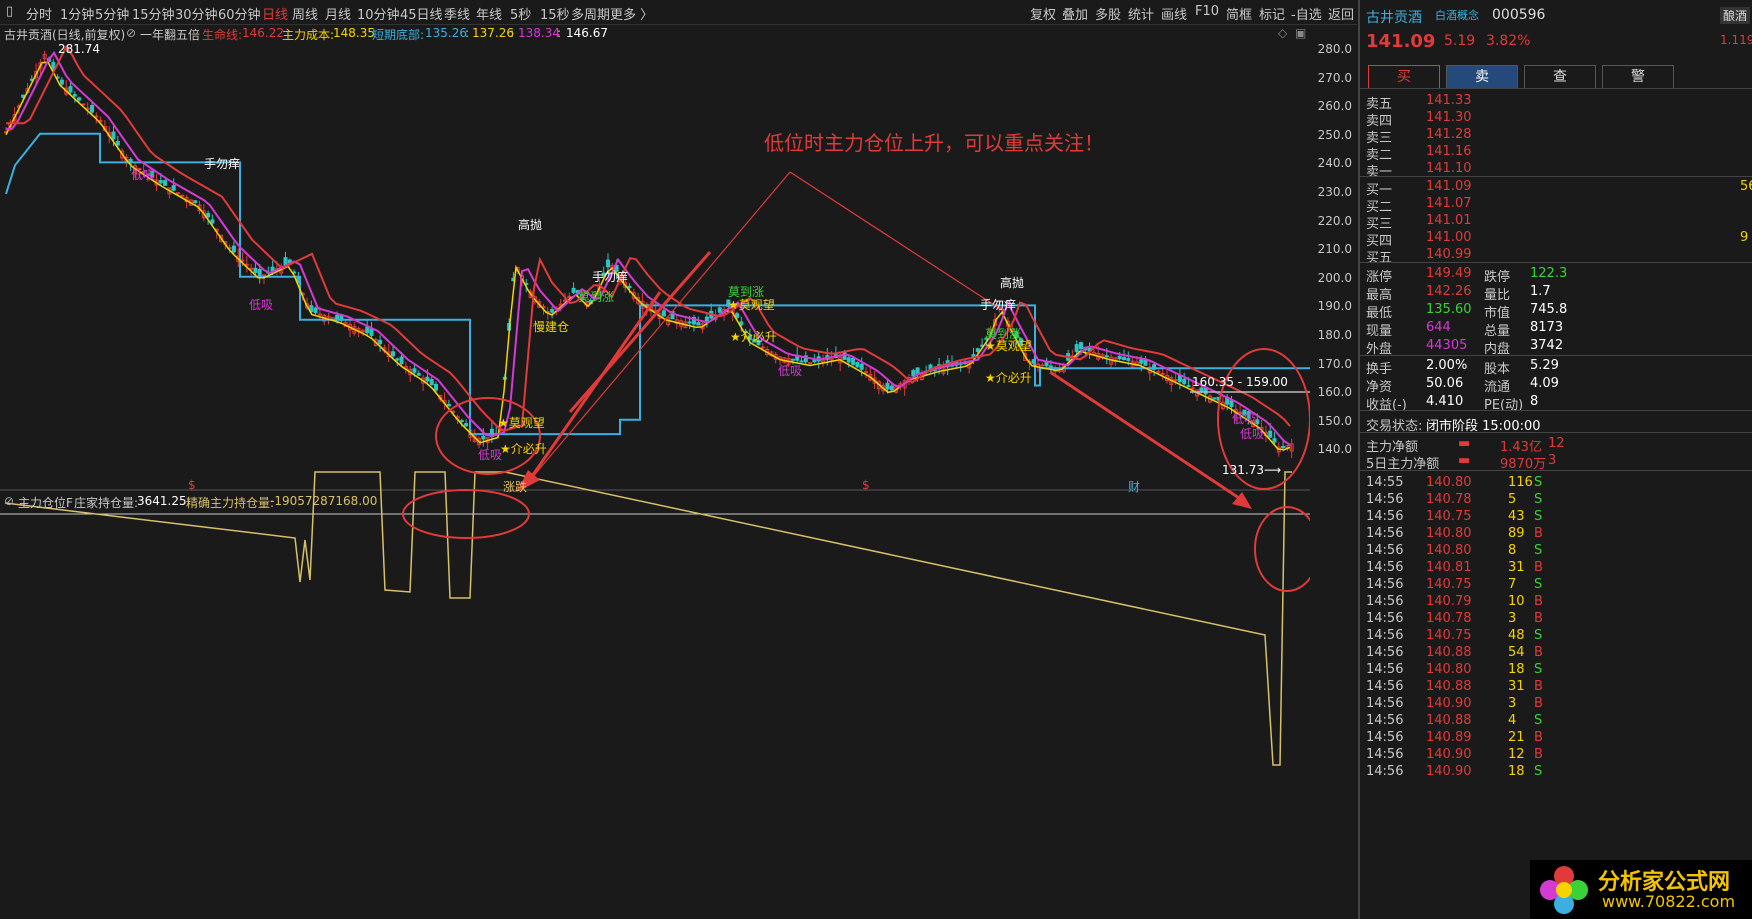  What do you see at coordinates (1544, 365) in the screenshot?
I see `stat-value: 5.29` at bounding box center [1544, 365].